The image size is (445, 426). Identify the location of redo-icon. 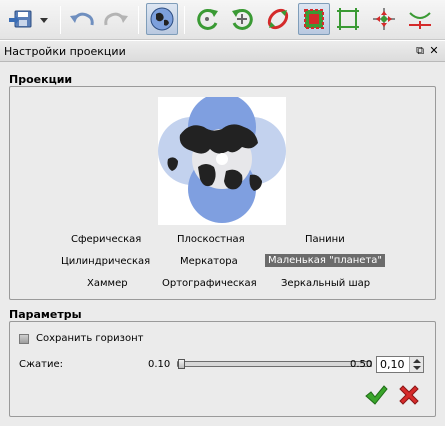
(116, 19).